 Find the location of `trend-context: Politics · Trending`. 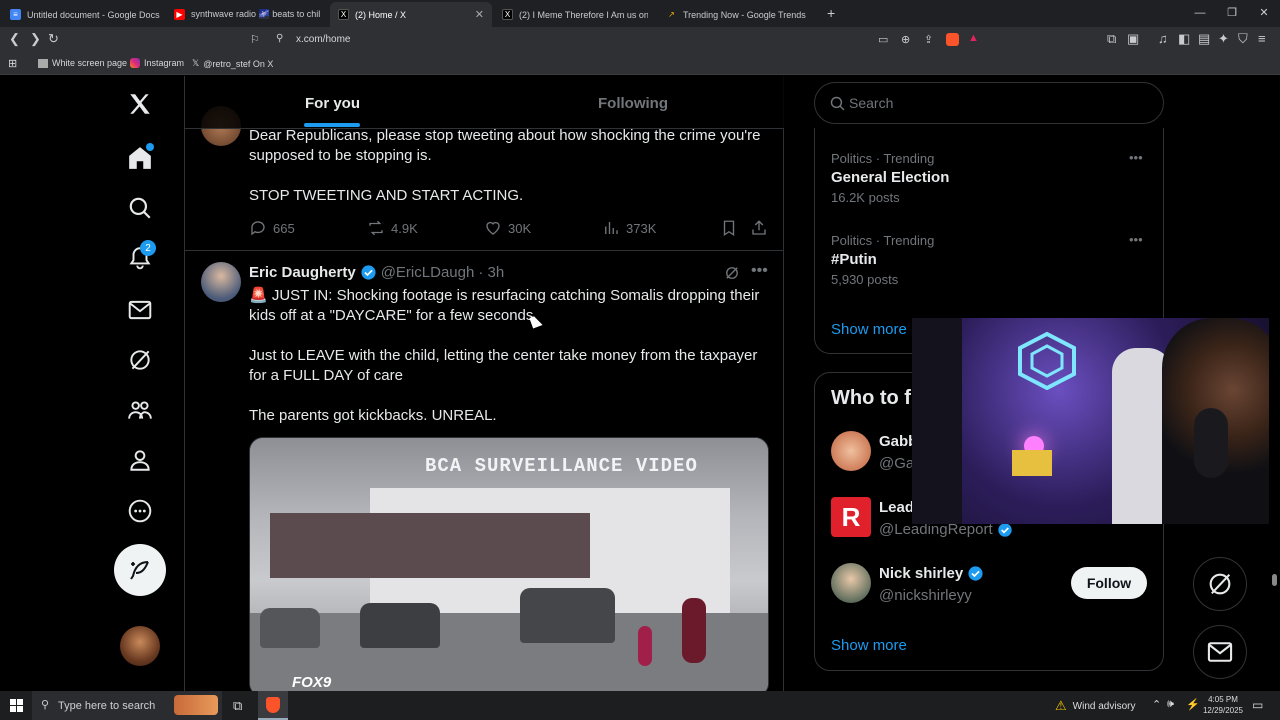

trend-context: Politics · Trending is located at coordinates (883, 240).